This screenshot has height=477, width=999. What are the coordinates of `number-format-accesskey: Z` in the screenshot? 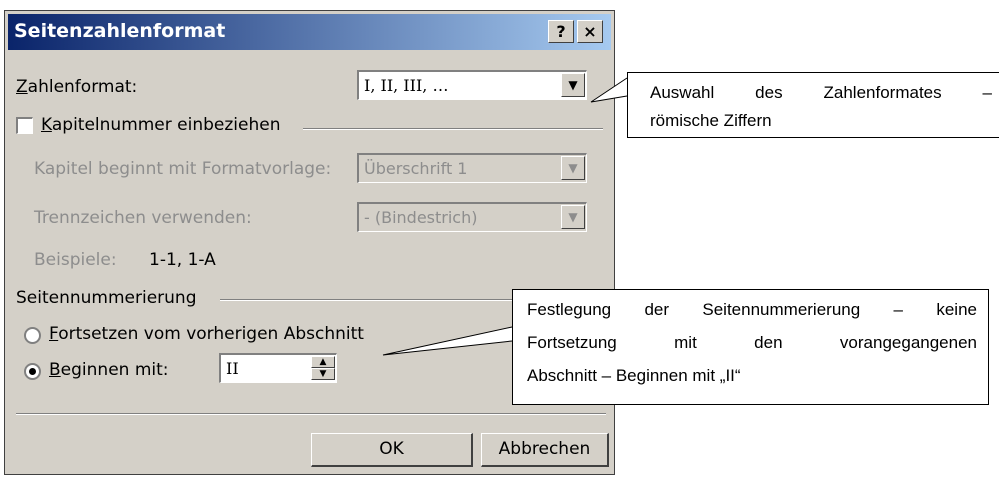 It's located at (22, 87).